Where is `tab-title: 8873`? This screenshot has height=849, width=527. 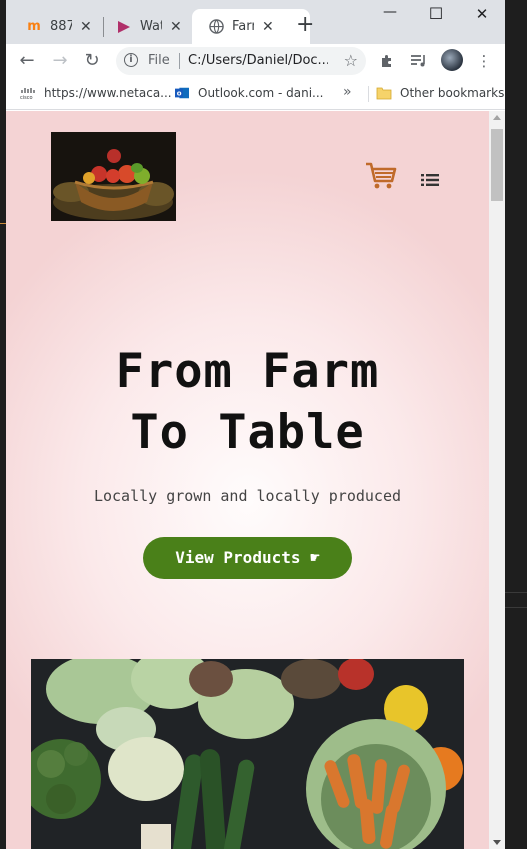
tab-title: 8873 is located at coordinates (61, 26).